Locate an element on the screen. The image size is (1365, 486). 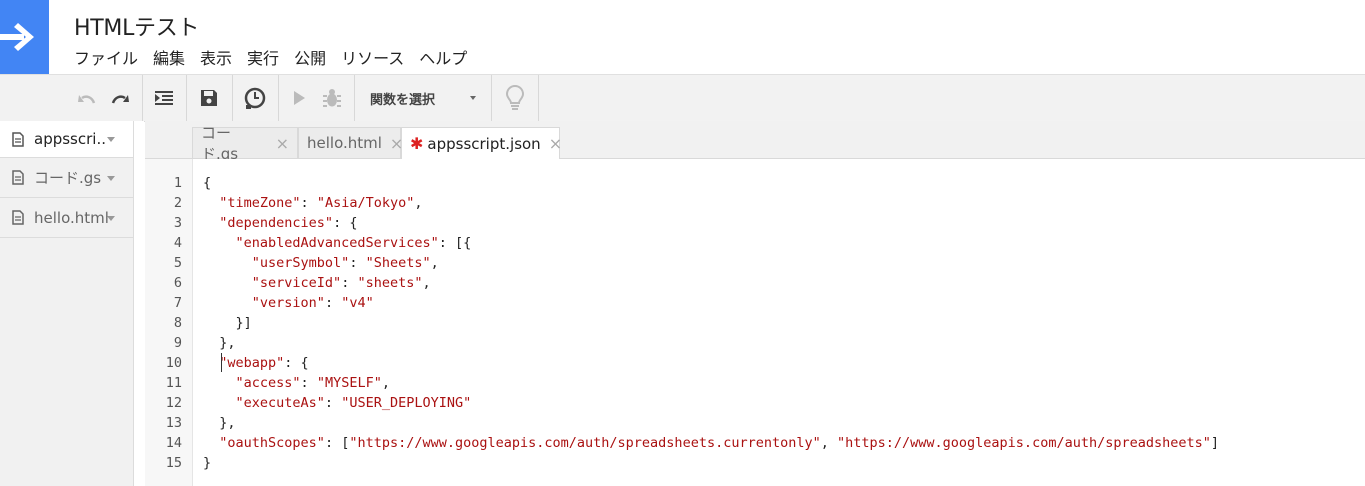
code-line: "enabledAdvancedServices": [{ is located at coordinates (337, 243).